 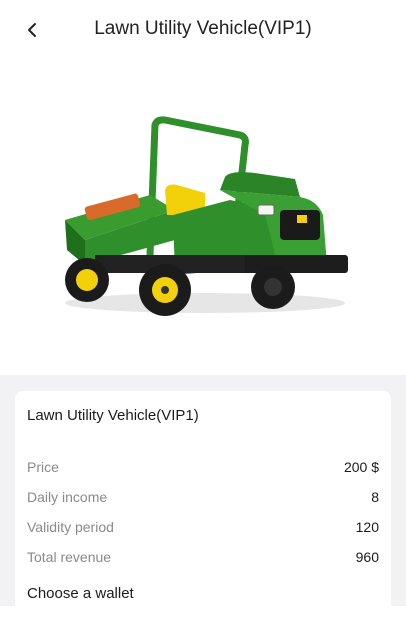 I want to click on total-revenue-value: 960, so click(x=367, y=557).